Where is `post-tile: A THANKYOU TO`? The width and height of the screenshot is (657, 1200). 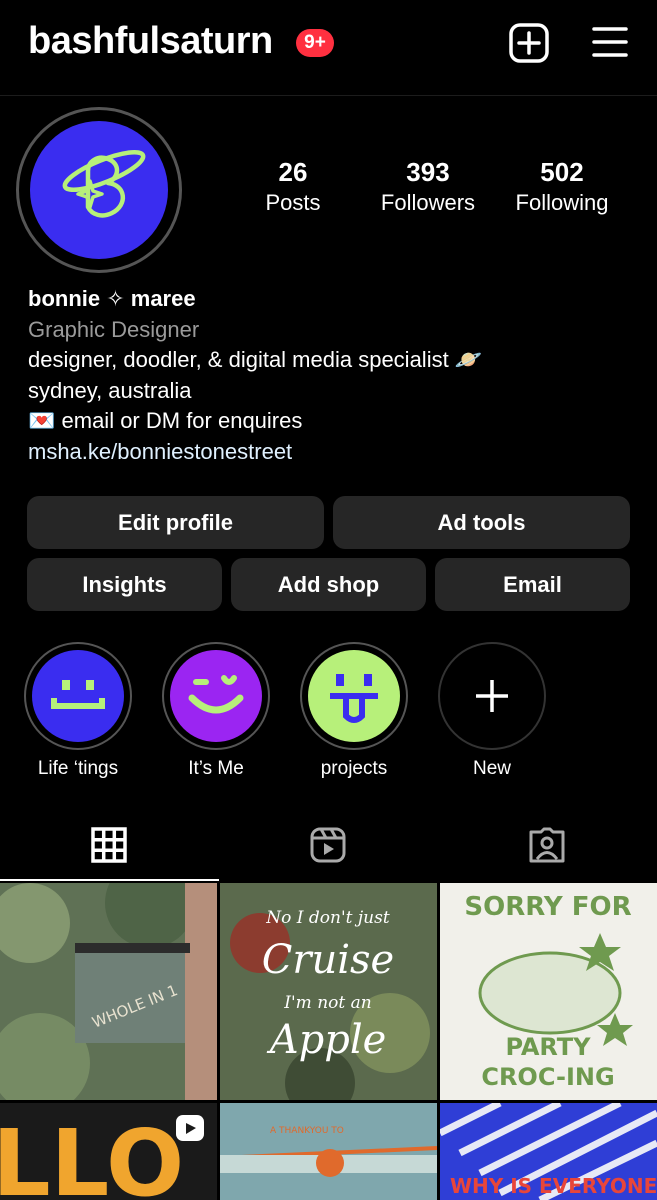
post-tile: A THANKYOU TO is located at coordinates (328, 1151).